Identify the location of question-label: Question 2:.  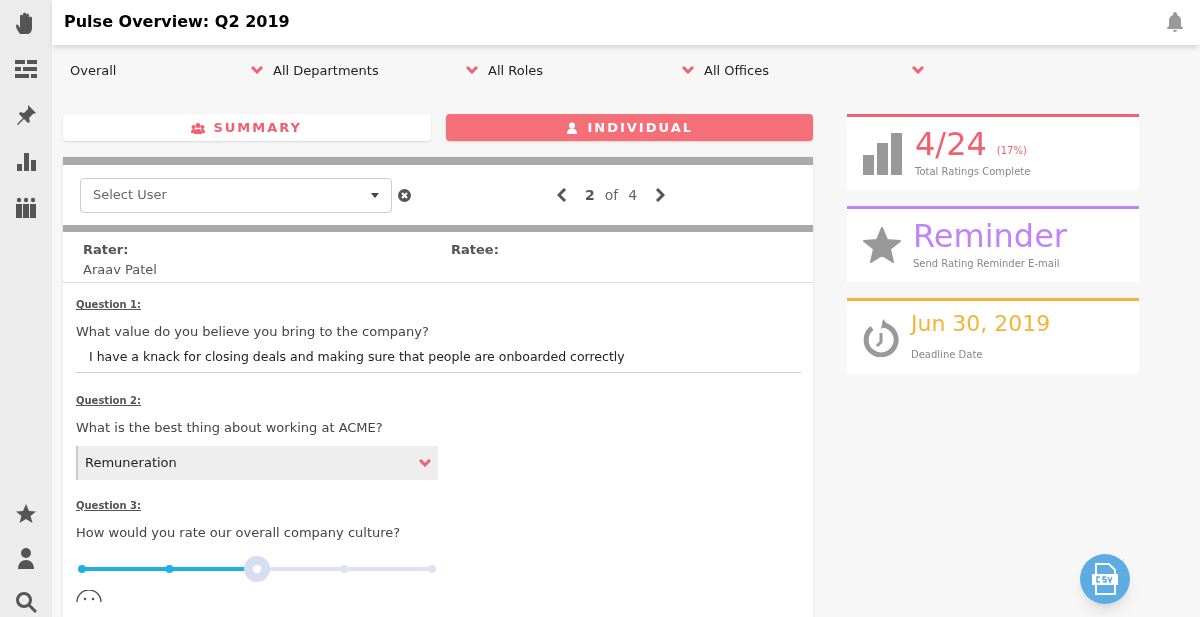
(109, 401).